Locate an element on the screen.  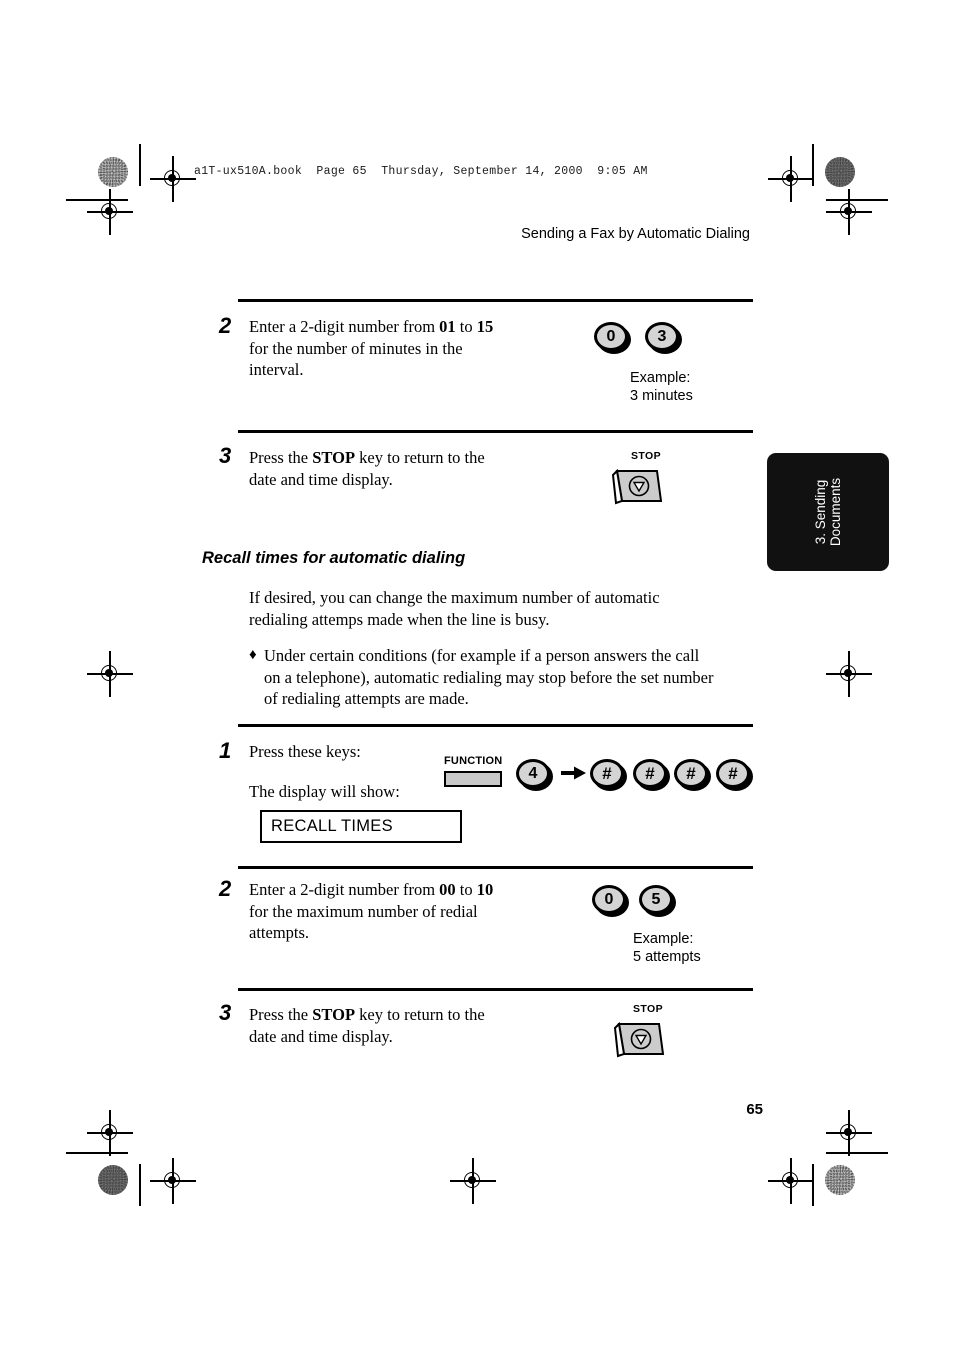
example-caption: Example: 3 minutes is located at coordinates (661, 387).